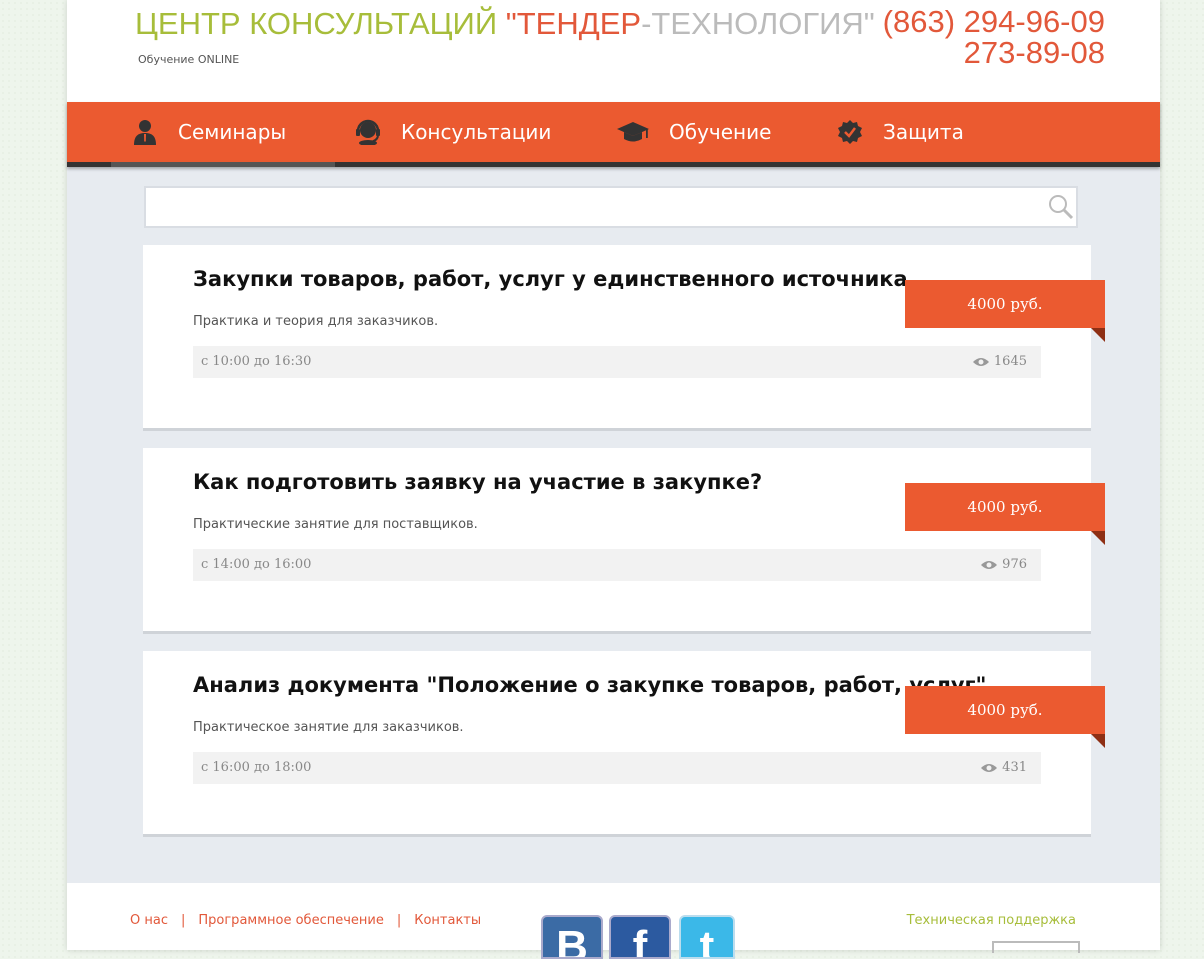 This screenshot has height=959, width=1204. I want to click on phone-number-2: 273-89-08, so click(1034, 52).